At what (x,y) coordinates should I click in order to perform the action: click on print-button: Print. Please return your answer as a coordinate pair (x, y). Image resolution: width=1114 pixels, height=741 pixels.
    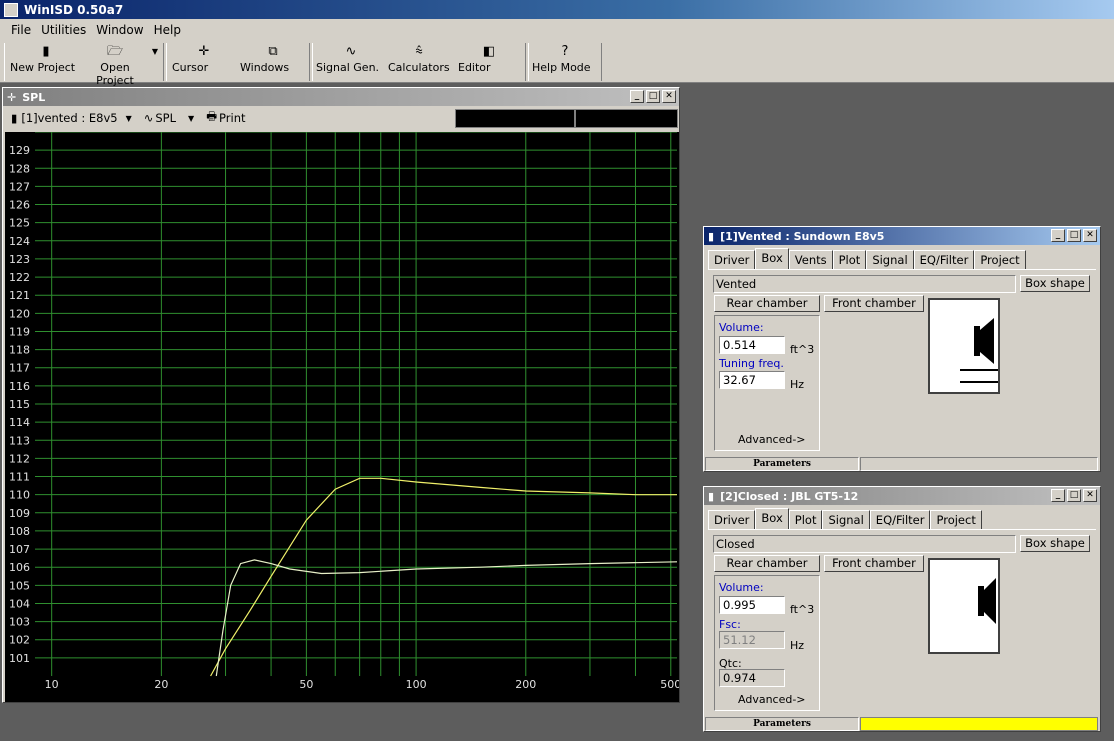
    Looking at the image, I should click on (232, 118).